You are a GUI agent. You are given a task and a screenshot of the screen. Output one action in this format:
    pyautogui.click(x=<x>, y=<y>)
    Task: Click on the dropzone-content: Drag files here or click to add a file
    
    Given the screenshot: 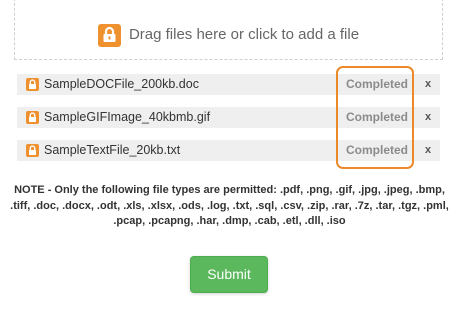 What is the action you would take?
    pyautogui.click(x=228, y=35)
    